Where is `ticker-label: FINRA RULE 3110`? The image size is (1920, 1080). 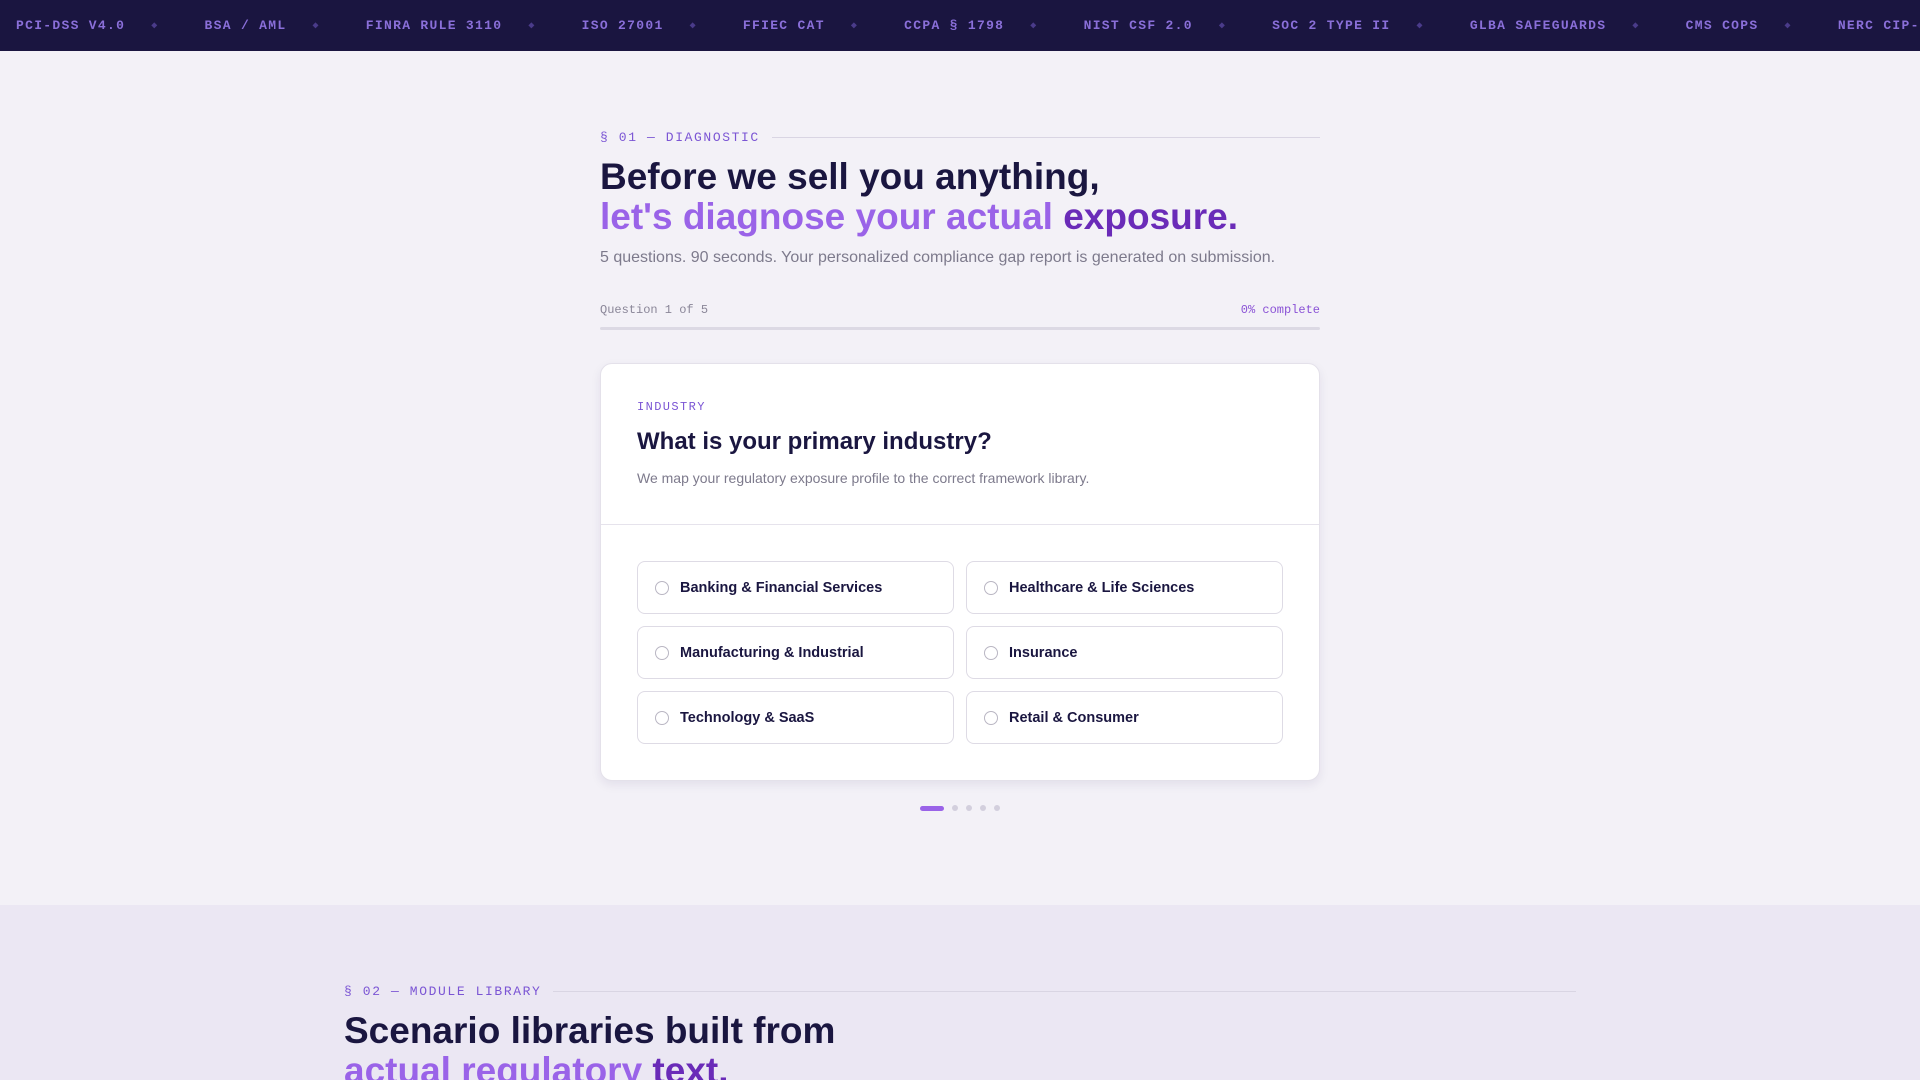 ticker-label: FINRA RULE 3110 is located at coordinates (434, 25).